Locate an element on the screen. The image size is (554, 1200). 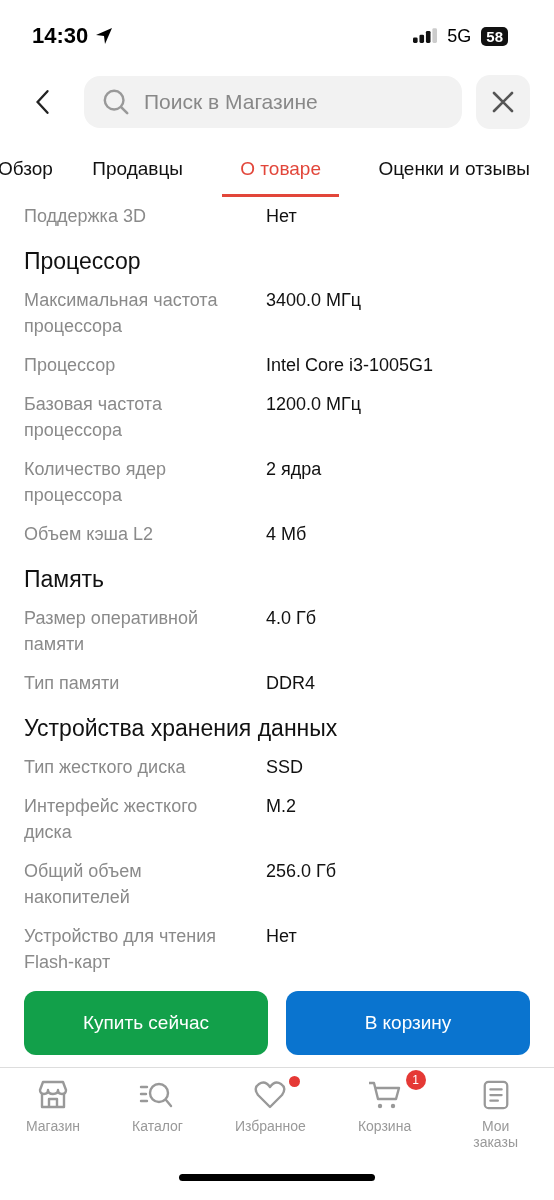
spec-label: Процессор is located at coordinates (70, 365).